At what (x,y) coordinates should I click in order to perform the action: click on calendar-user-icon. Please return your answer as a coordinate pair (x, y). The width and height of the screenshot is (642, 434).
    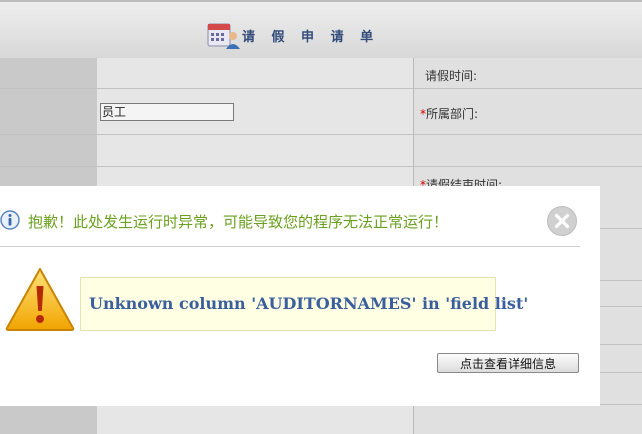
    Looking at the image, I should click on (223, 36).